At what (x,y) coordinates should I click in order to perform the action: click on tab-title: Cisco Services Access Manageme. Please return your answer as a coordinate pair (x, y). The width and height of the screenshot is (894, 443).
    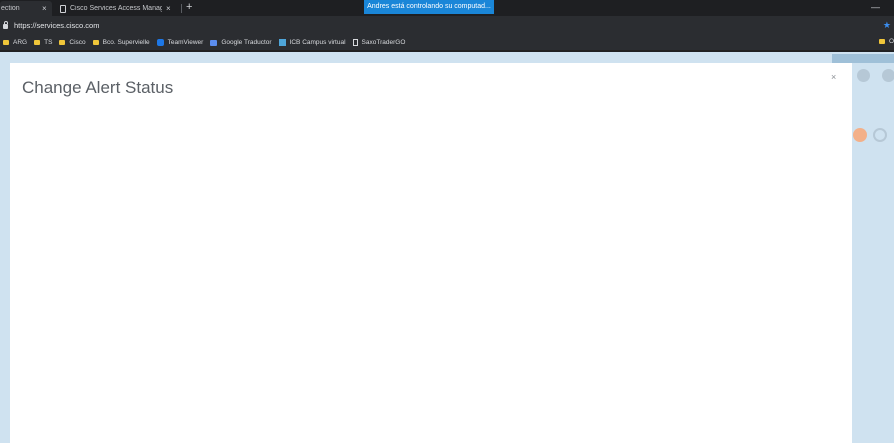
    Looking at the image, I should click on (116, 8).